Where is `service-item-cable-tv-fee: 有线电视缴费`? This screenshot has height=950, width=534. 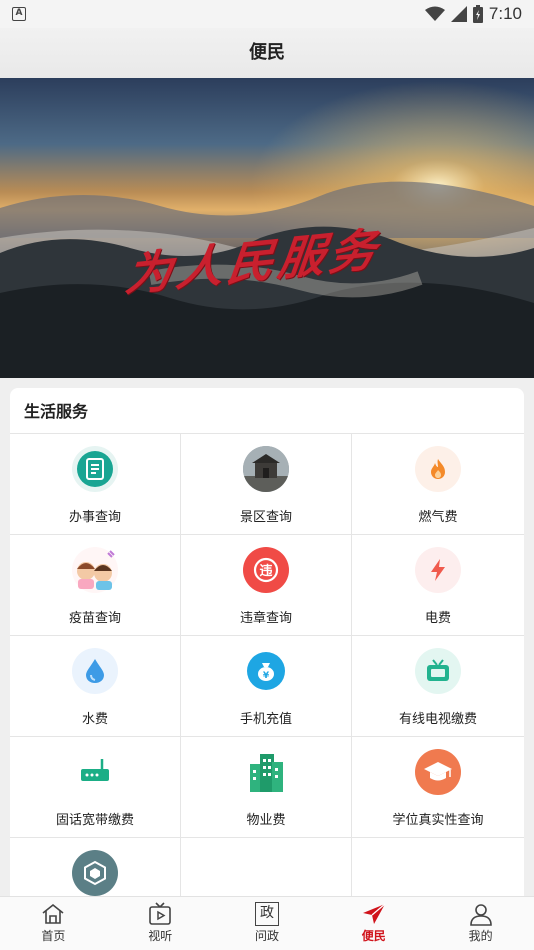 service-item-cable-tv-fee: 有线电视缴费 is located at coordinates (438, 686).